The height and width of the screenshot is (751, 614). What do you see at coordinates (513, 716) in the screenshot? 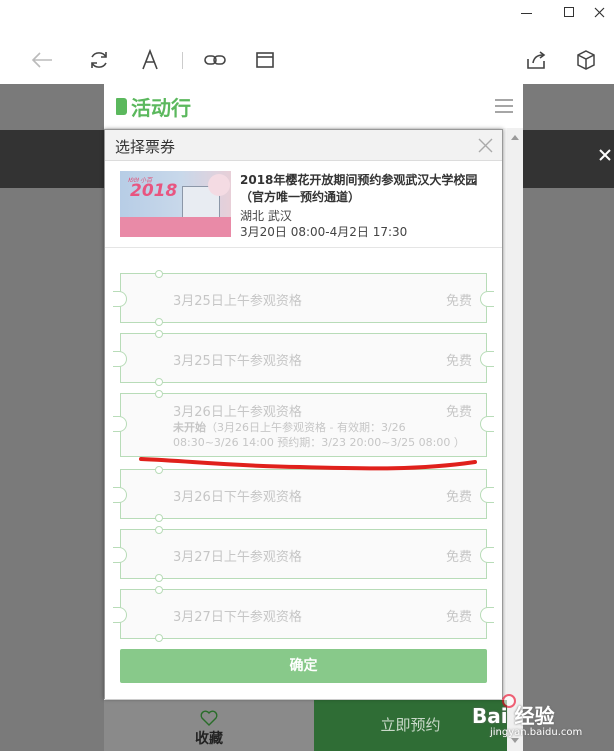
I see `watermark-text: Bai 经验` at bounding box center [513, 716].